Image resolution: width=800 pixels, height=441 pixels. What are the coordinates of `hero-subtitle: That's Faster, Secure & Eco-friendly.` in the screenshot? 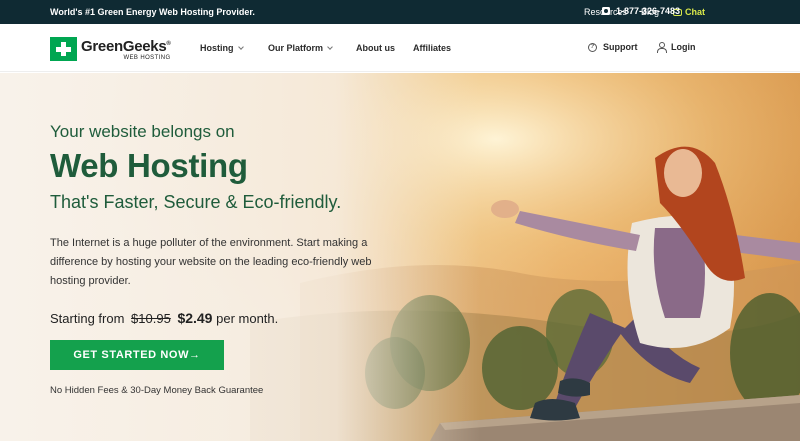 It's located at (196, 202).